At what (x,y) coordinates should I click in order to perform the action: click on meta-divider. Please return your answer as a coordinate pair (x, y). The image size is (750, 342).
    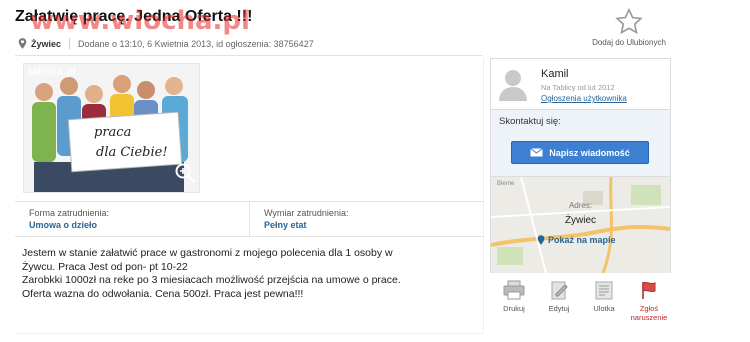
    Looking at the image, I should click on (70, 43).